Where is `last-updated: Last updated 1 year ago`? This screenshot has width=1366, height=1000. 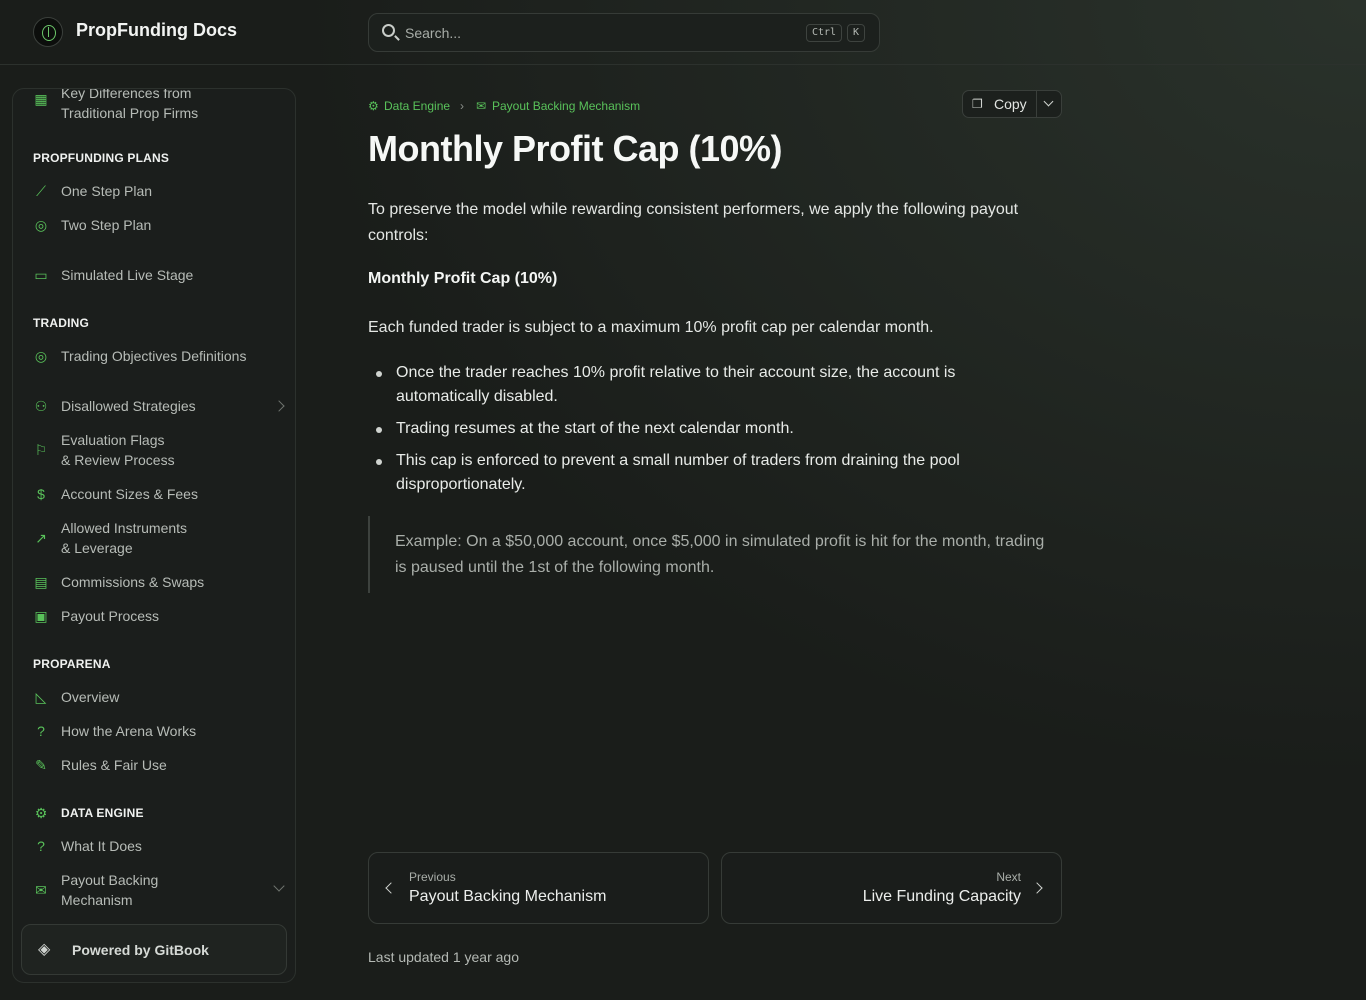 last-updated: Last updated 1 year ago is located at coordinates (444, 957).